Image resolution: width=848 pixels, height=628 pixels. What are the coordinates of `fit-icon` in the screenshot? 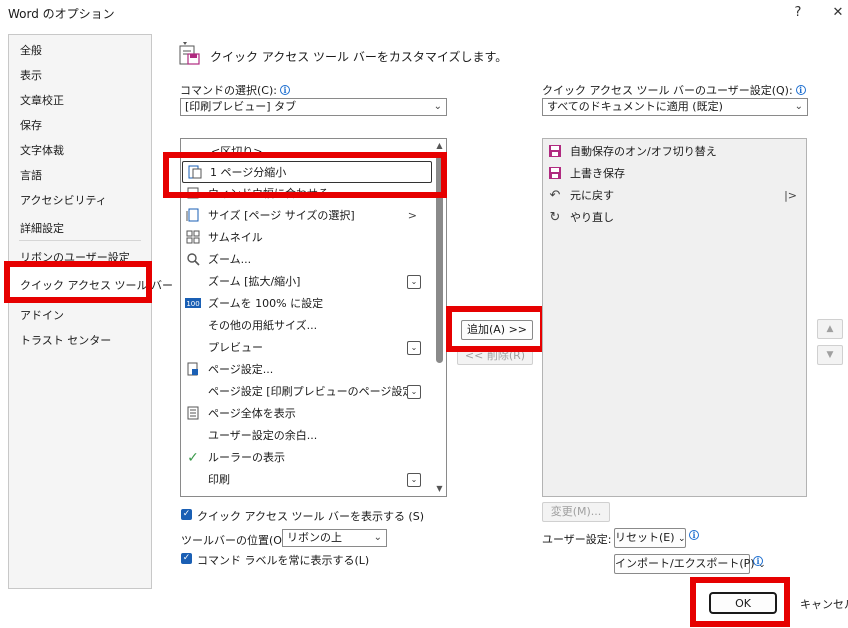 It's located at (193, 194).